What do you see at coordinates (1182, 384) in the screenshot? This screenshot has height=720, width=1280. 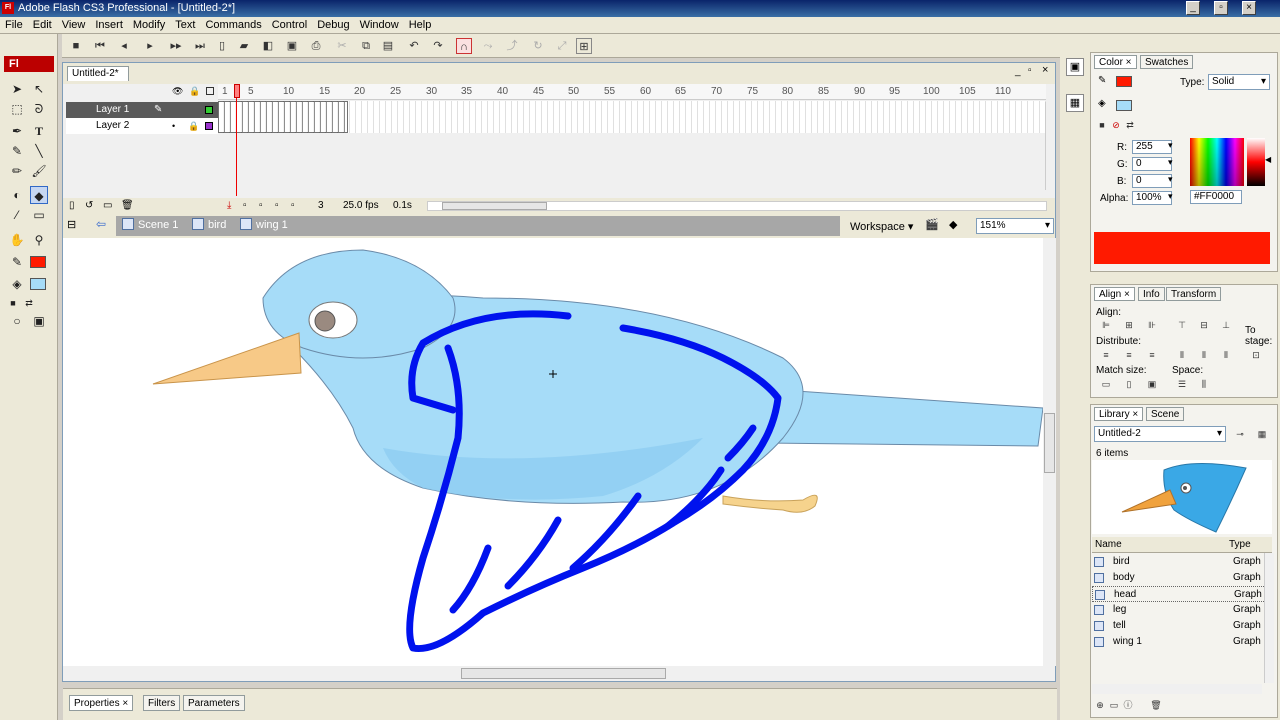 I see `space-vertical-icon: ☰` at bounding box center [1182, 384].